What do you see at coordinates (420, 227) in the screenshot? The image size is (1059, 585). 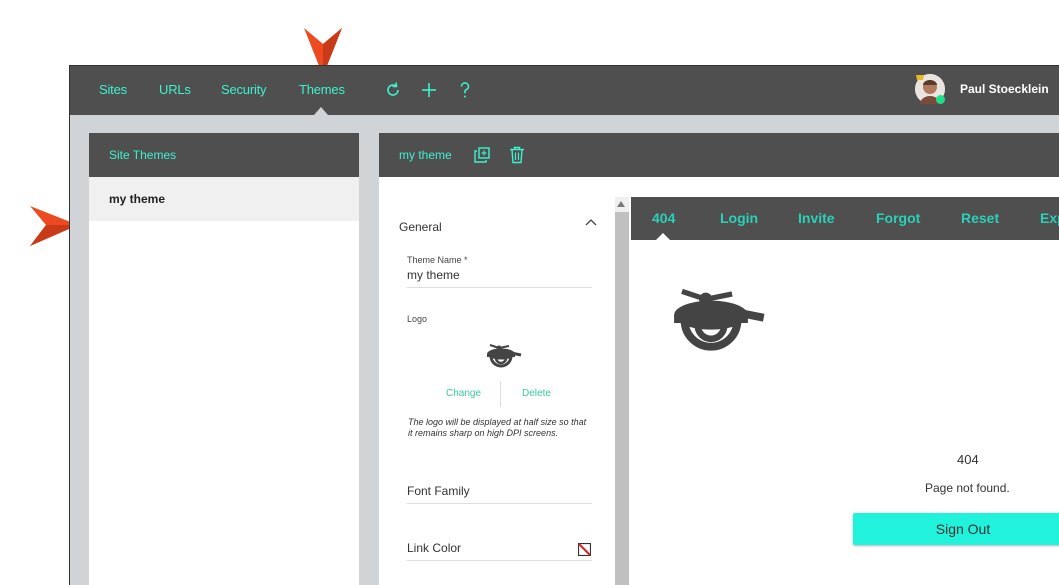 I see `section-title-general: General` at bounding box center [420, 227].